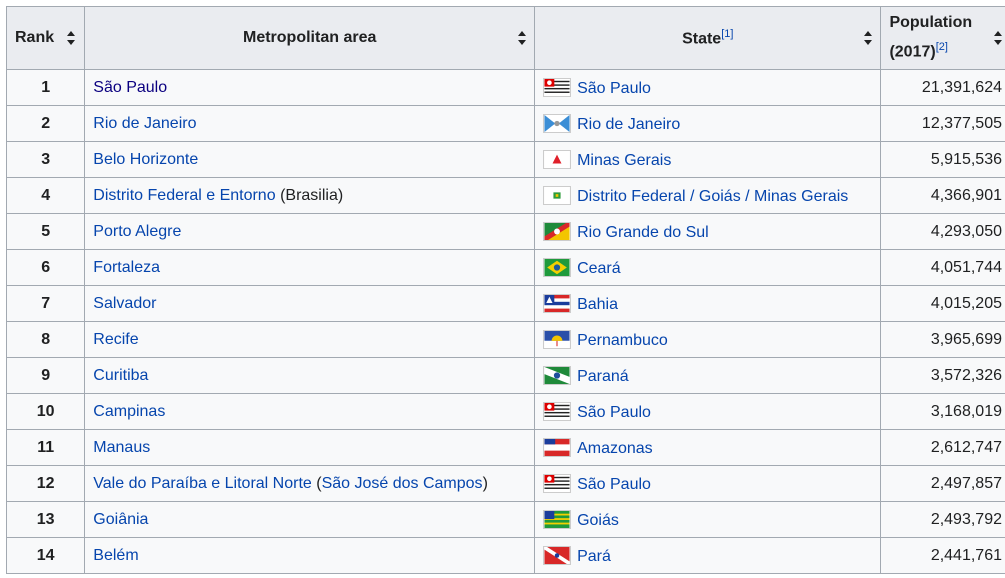  Describe the element at coordinates (310, 375) in the screenshot. I see `metro-cell: Curitiba` at that location.